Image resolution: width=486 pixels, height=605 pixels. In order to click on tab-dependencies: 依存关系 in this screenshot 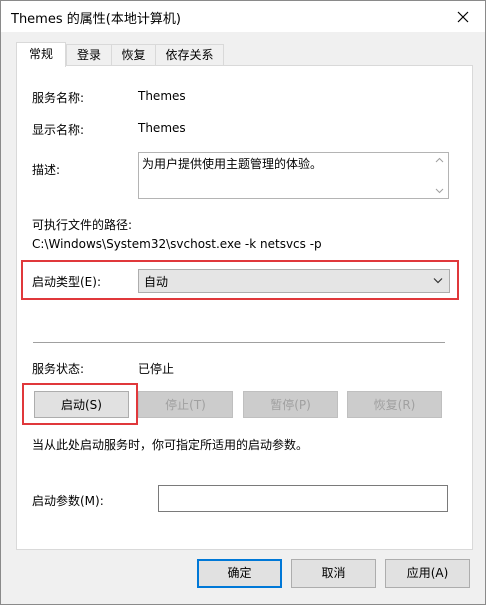, I will do `click(189, 55)`.